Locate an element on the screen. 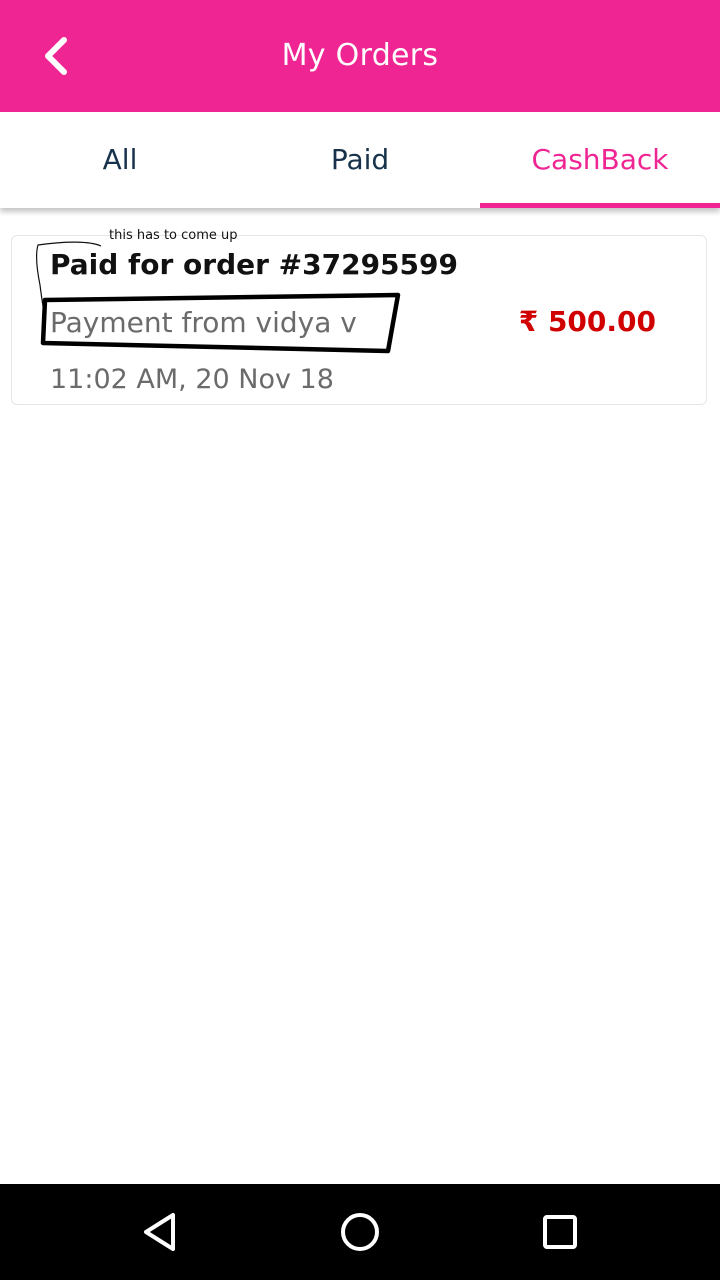 The height and width of the screenshot is (1280, 720). order-timestamp: 11:02 AM, 20 Nov 18 is located at coordinates (192, 379).